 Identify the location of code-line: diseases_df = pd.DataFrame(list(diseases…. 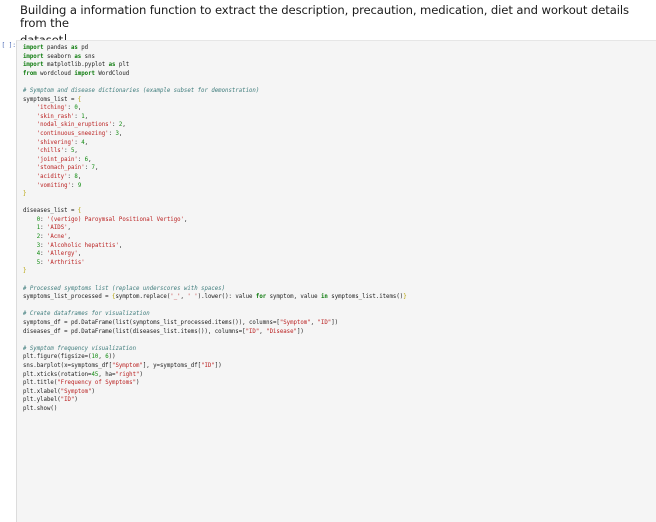
(215, 332).